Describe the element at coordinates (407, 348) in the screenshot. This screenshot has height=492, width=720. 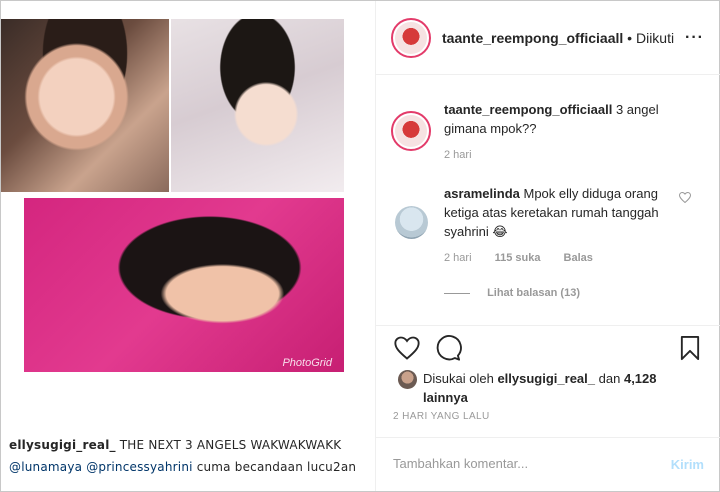
I see `heart-icon` at that location.